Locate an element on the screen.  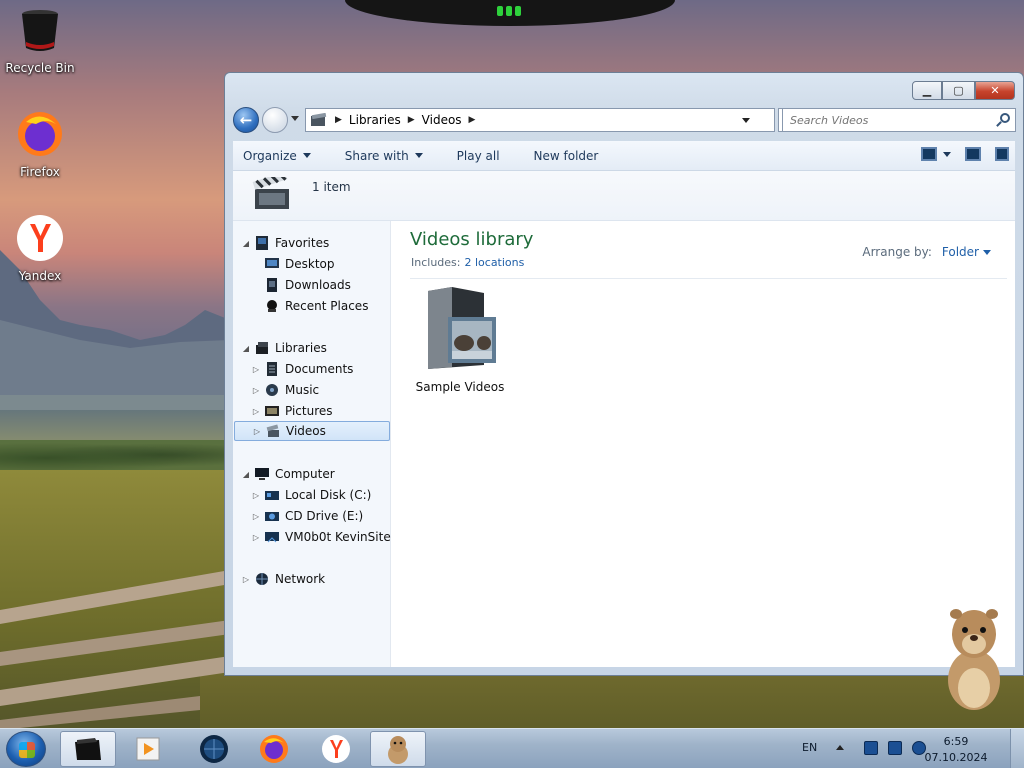
search-icon is located at coordinates (1005, 118).